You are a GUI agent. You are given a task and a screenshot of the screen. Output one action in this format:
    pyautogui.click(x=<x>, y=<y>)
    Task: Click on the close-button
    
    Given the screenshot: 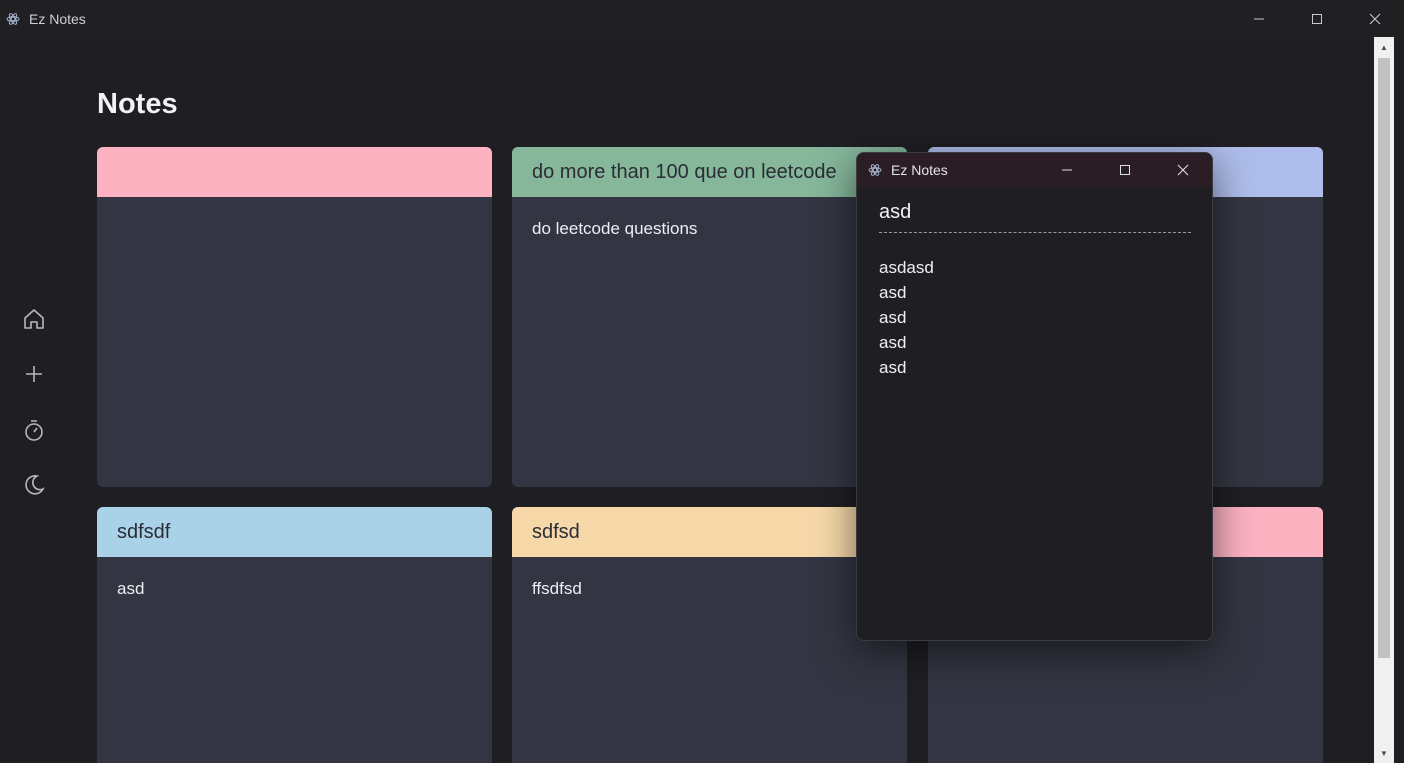 What is the action you would take?
    pyautogui.click(x=1375, y=18)
    